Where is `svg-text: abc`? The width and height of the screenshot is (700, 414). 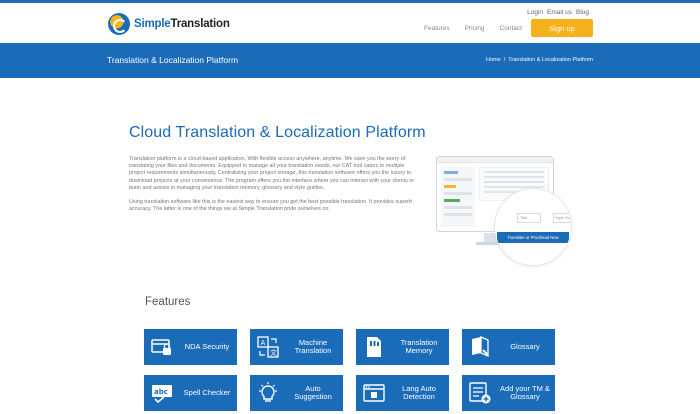
svg-text: abc is located at coordinates (161, 392).